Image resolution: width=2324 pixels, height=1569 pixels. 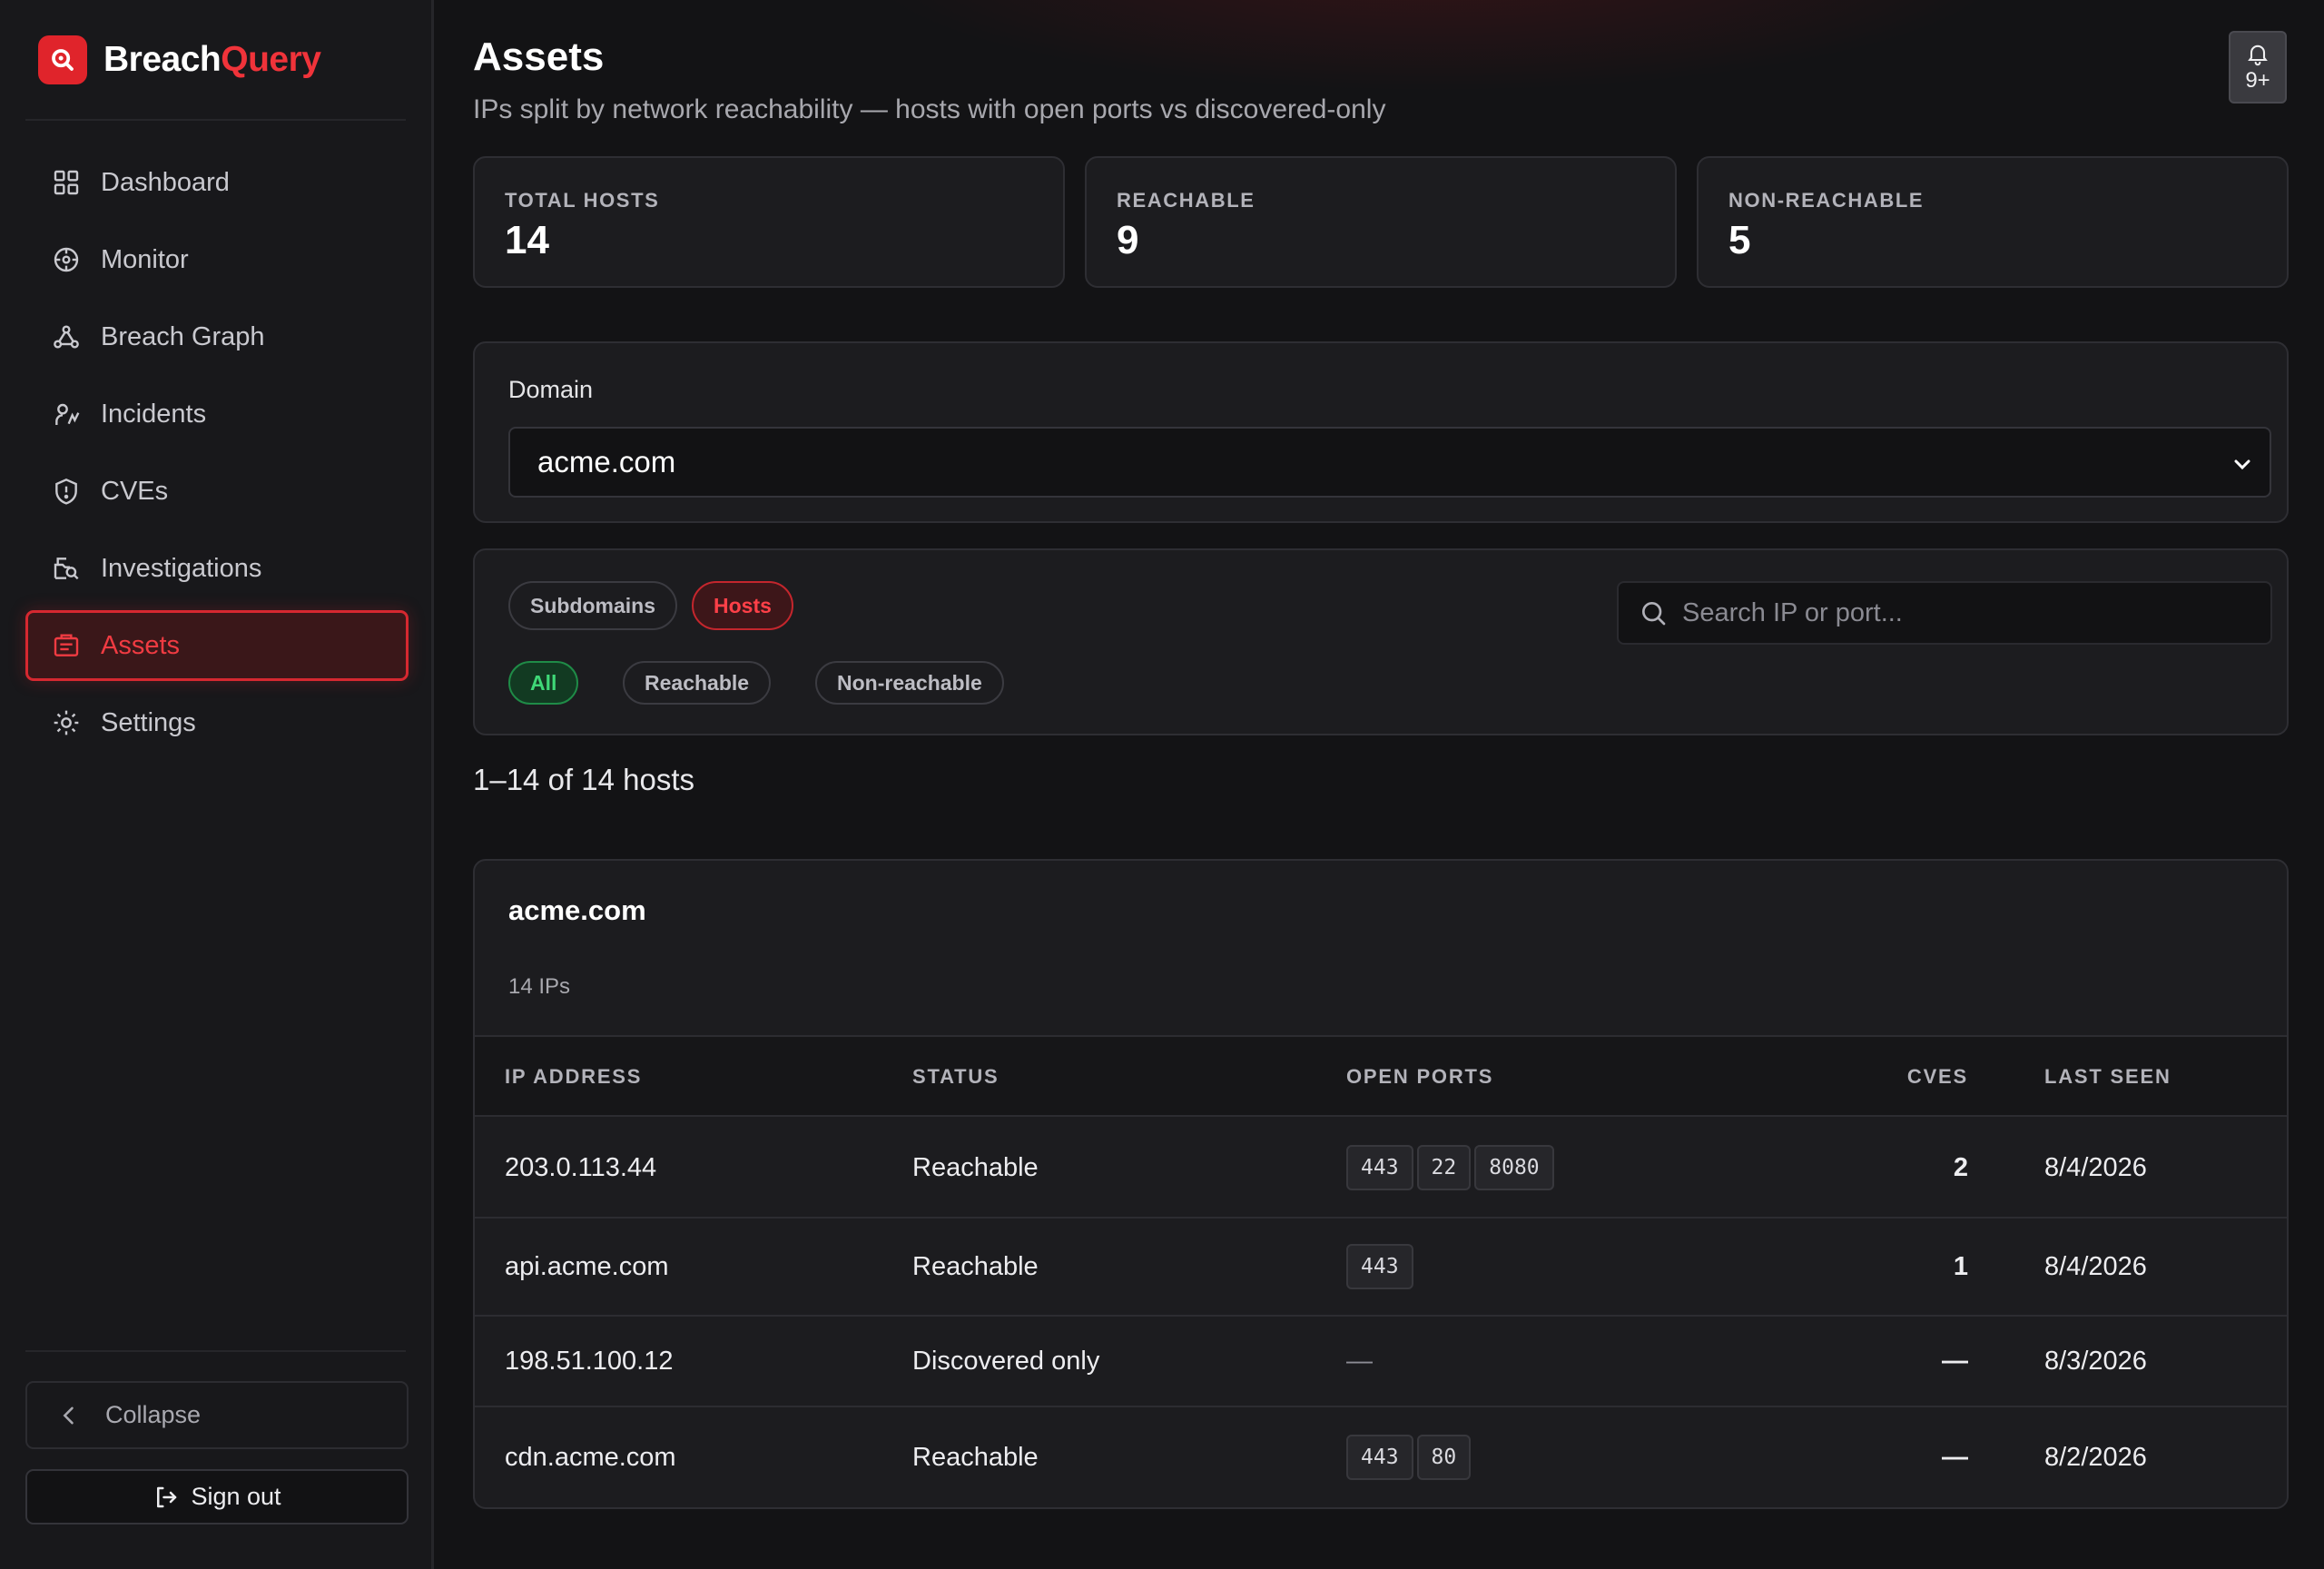 I want to click on stat-value: 5, so click(x=1739, y=240).